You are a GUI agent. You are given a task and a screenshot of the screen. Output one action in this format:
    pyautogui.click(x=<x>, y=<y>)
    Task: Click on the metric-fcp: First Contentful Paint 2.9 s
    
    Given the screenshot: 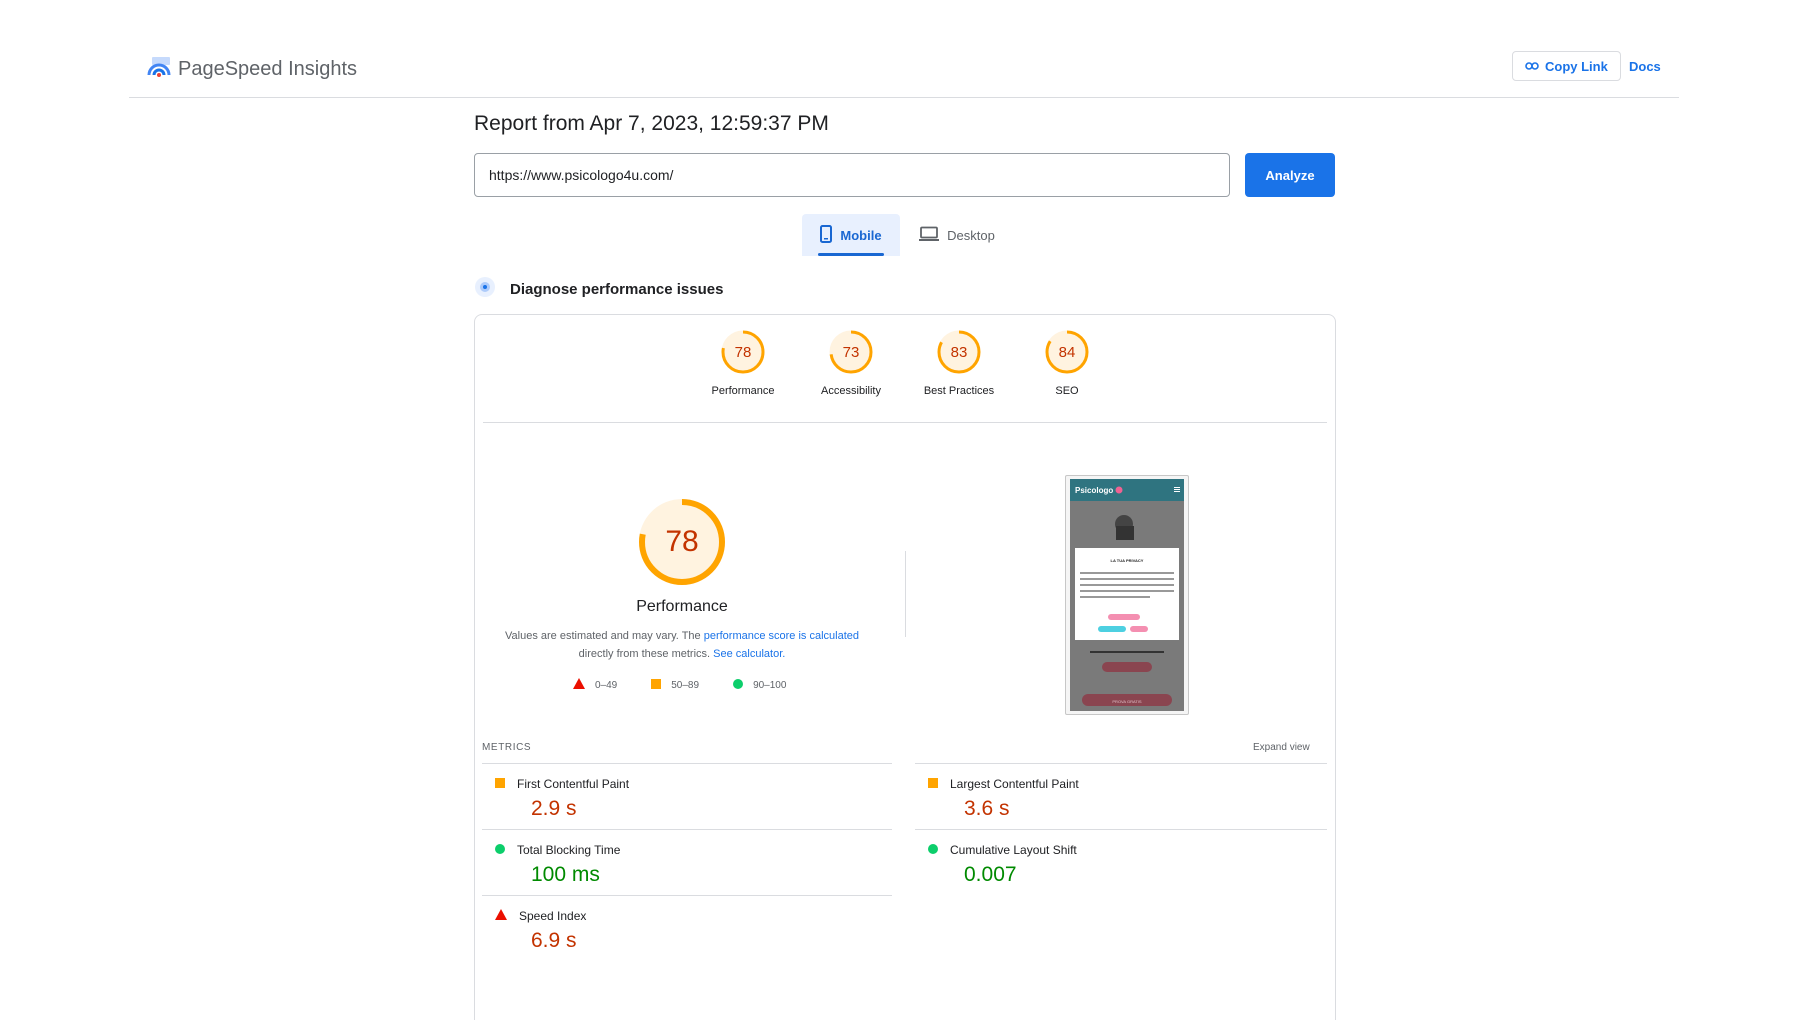 What is the action you would take?
    pyautogui.click(x=562, y=799)
    